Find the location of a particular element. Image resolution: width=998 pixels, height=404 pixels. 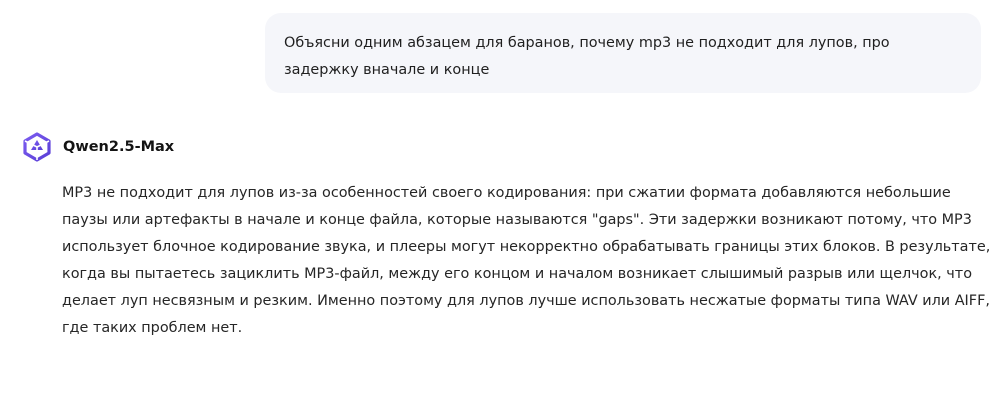

assistant-header: Qwen2.5-Max is located at coordinates (98, 147).